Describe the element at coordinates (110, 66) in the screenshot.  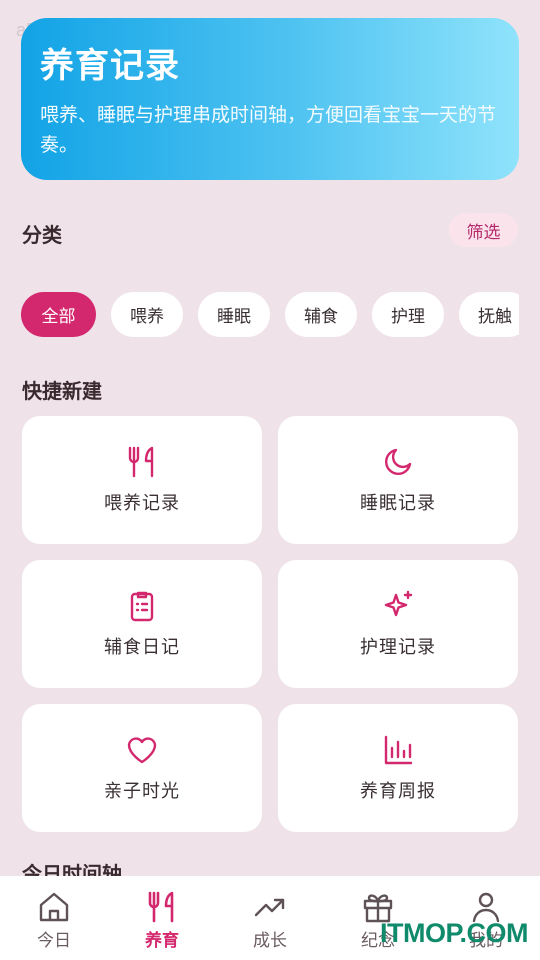
I see `page-title: 养育记录` at that location.